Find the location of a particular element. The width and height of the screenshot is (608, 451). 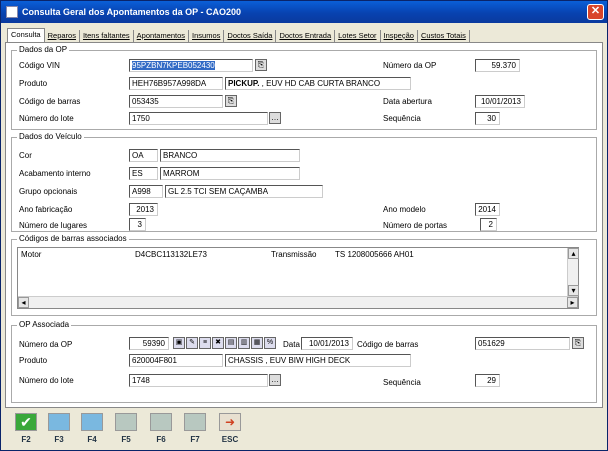

f6-button: F6 is located at coordinates (161, 428).